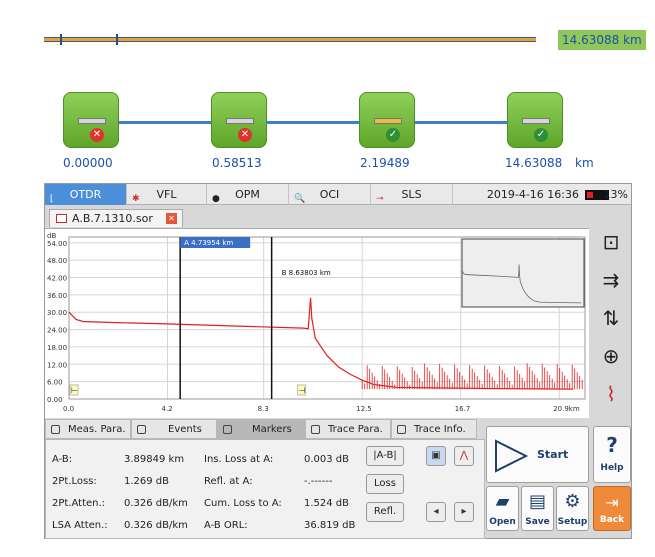  What do you see at coordinates (226, 525) in the screenshot?
I see `field-label: A-B ORL:` at bounding box center [226, 525].